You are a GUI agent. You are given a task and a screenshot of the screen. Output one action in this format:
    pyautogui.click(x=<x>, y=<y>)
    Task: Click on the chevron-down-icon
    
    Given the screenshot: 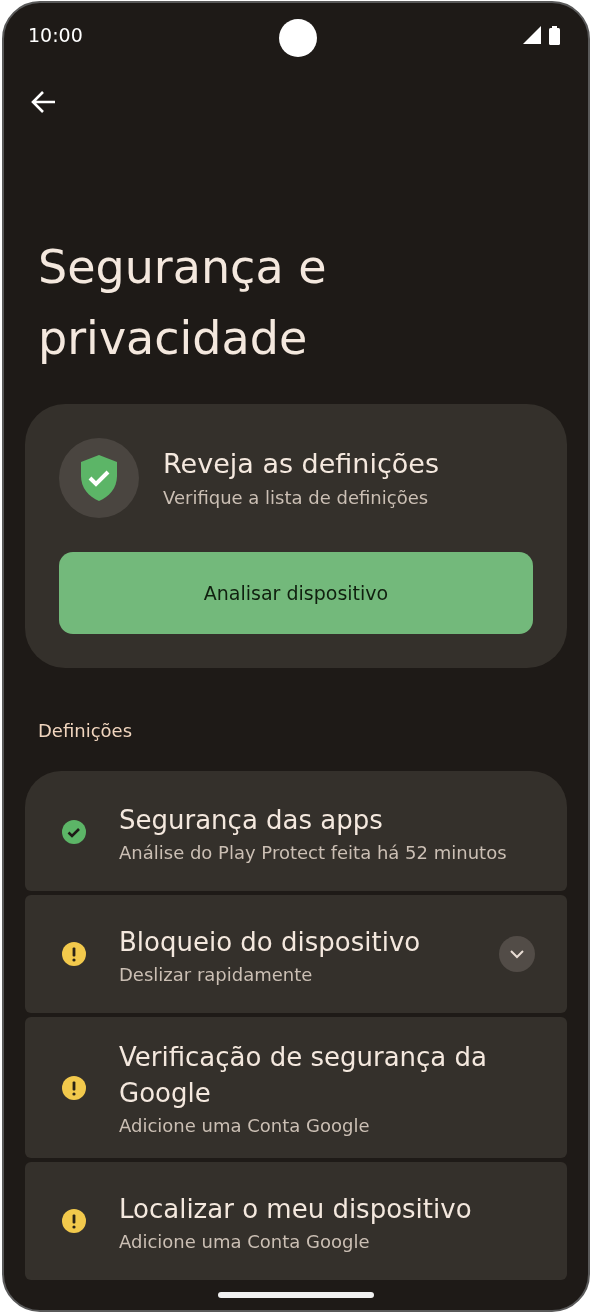 What is the action you would take?
    pyautogui.click(x=517, y=954)
    